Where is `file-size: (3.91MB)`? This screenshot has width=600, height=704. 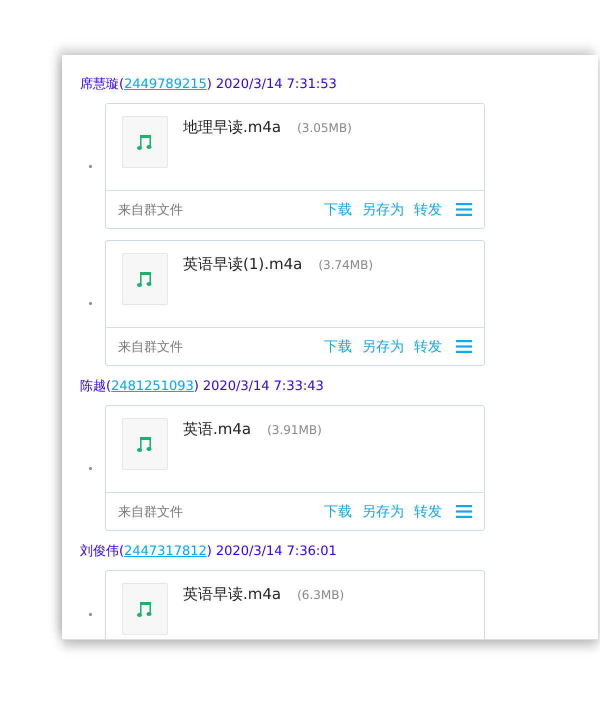
file-size: (3.91MB) is located at coordinates (294, 430).